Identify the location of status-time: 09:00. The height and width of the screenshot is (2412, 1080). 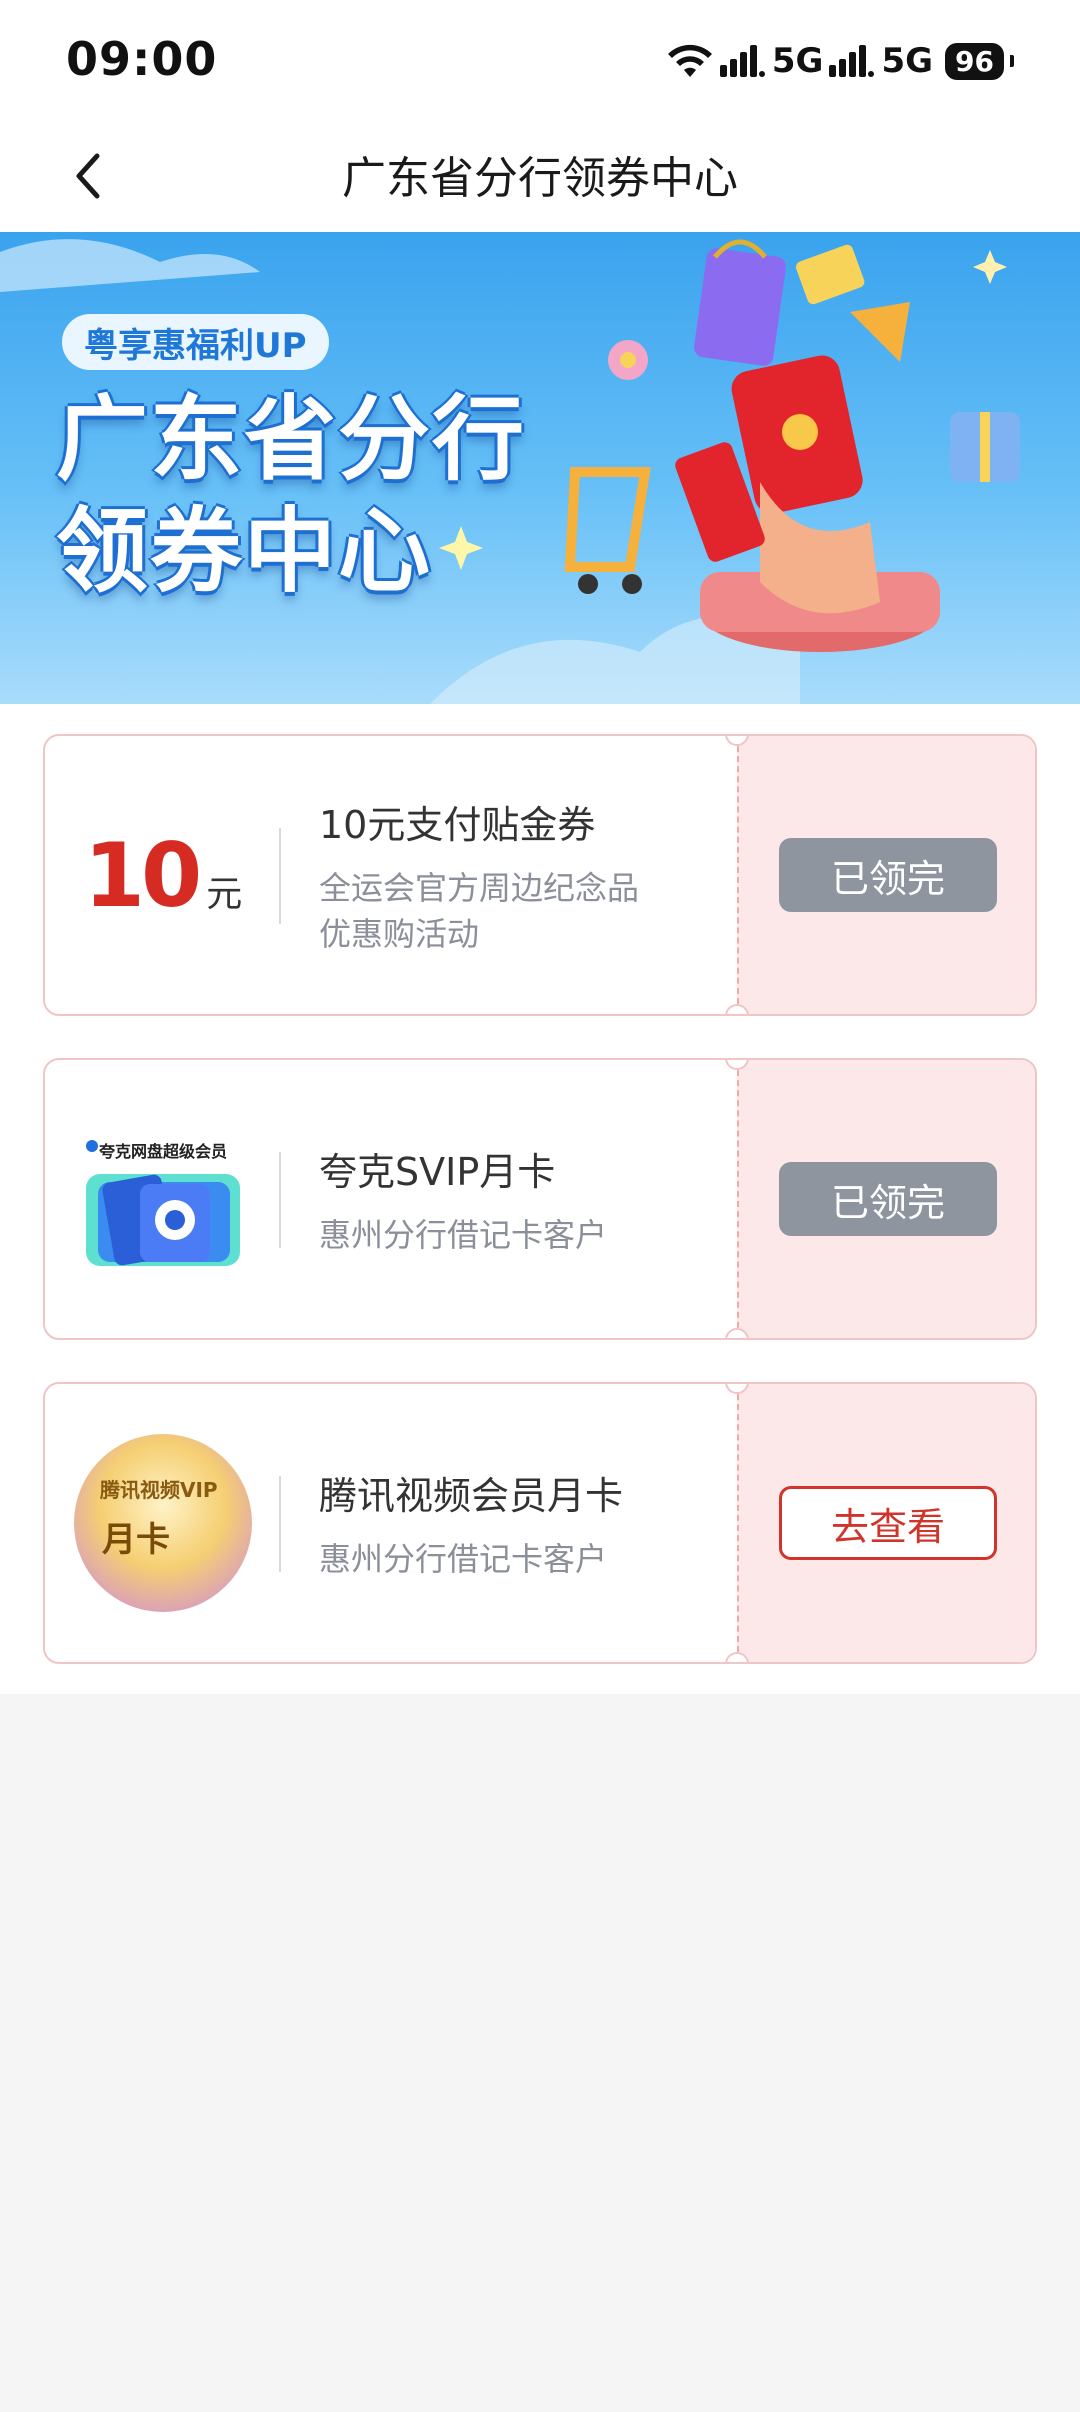
(142, 59).